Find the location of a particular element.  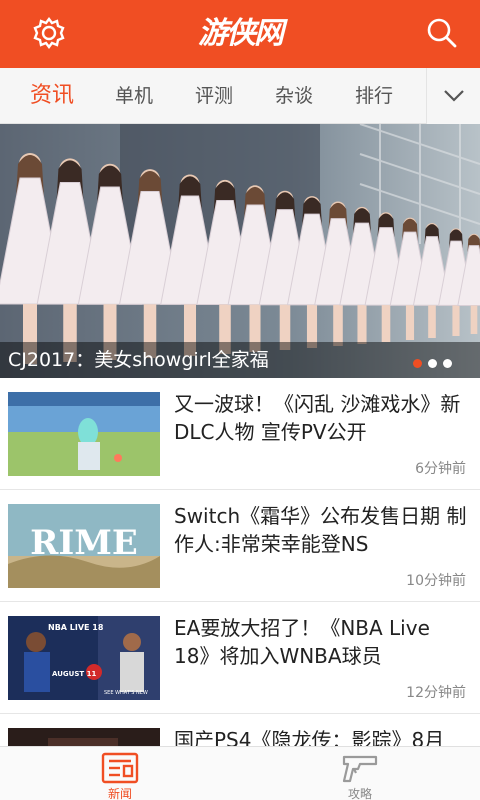

nav-guides-label: 攻略 is located at coordinates (359, 793).